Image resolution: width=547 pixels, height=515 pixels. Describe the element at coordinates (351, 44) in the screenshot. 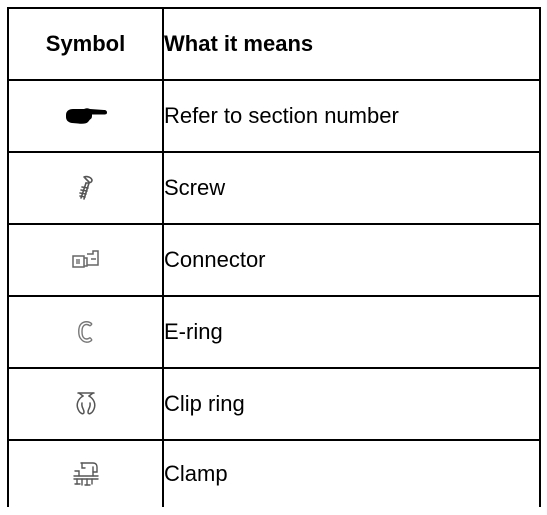

I see `header-meaning: What it means` at that location.